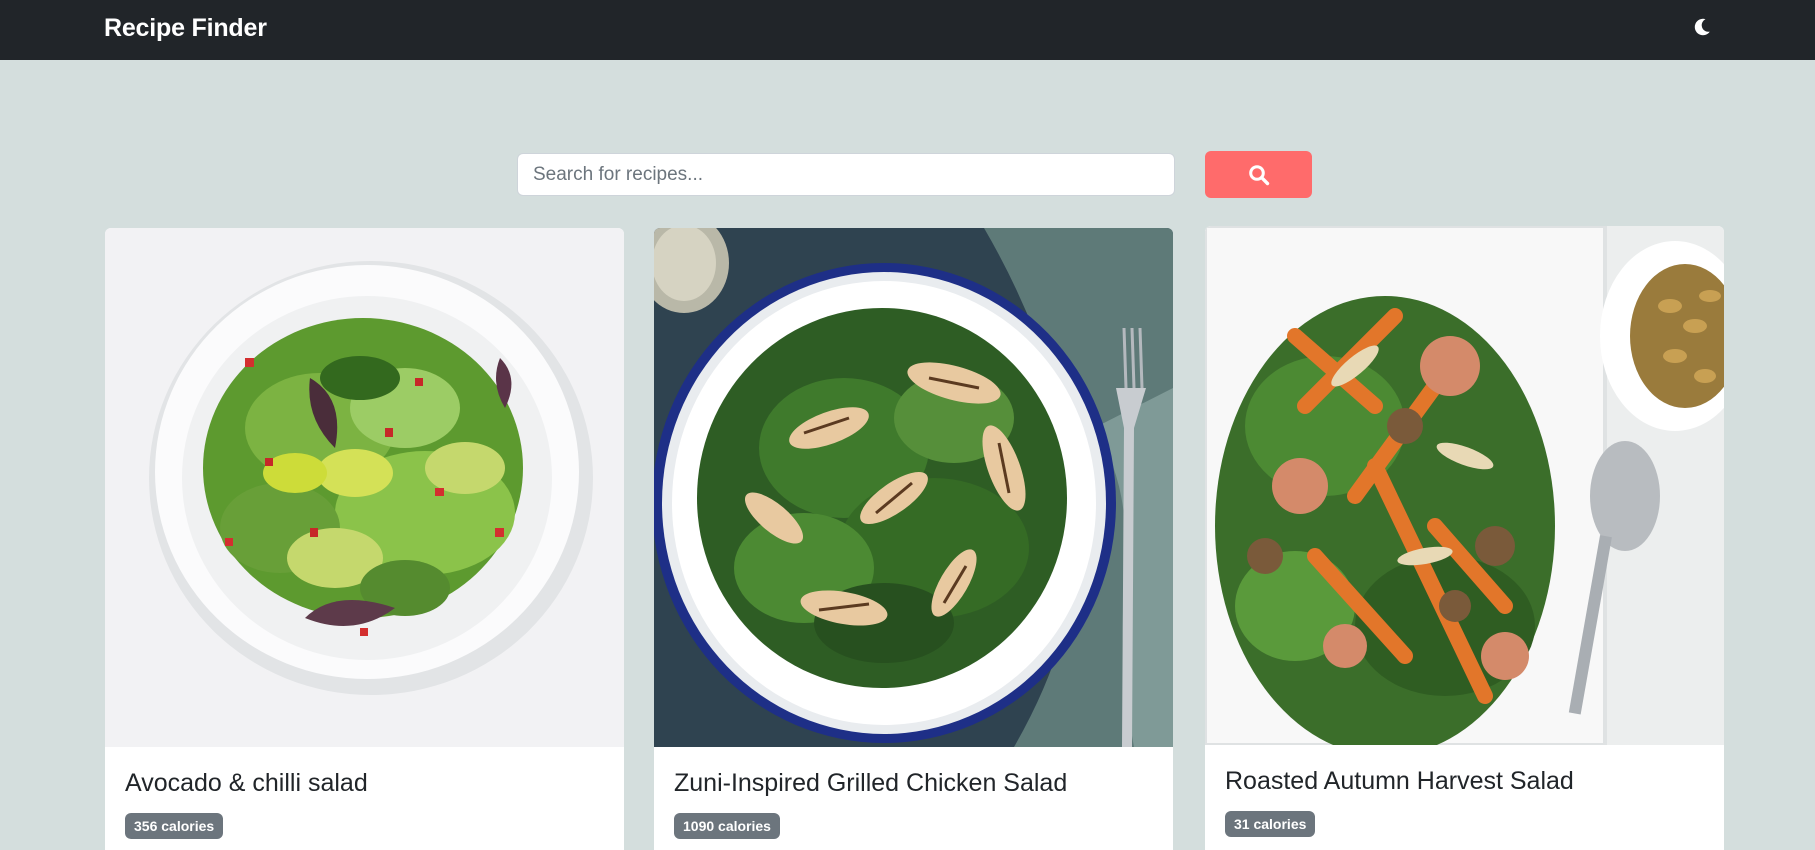 Image resolution: width=1815 pixels, height=850 pixels. What do you see at coordinates (870, 783) in the screenshot?
I see `recipe-title: Zuni-Inspired Grilled Chicken Salad` at bounding box center [870, 783].